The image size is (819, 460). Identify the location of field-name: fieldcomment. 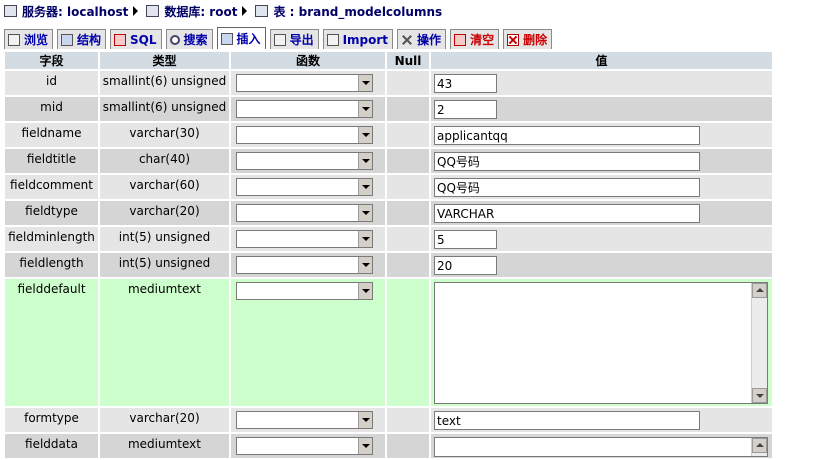
(51, 187).